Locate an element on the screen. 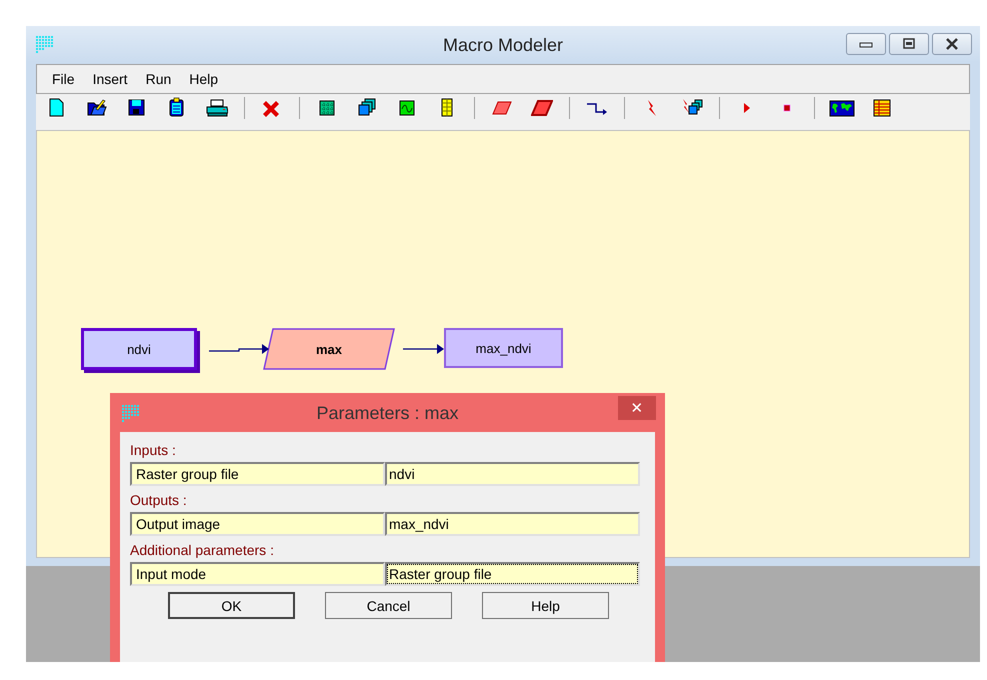 The width and height of the screenshot is (987, 680). minimize-button is located at coordinates (866, 44).